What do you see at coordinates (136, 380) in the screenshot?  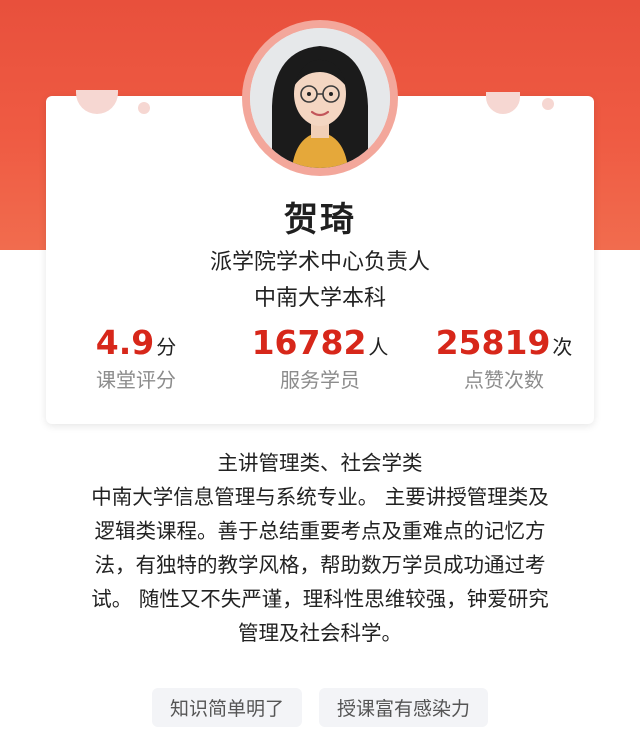 I see `stat-label: 课堂评分` at bounding box center [136, 380].